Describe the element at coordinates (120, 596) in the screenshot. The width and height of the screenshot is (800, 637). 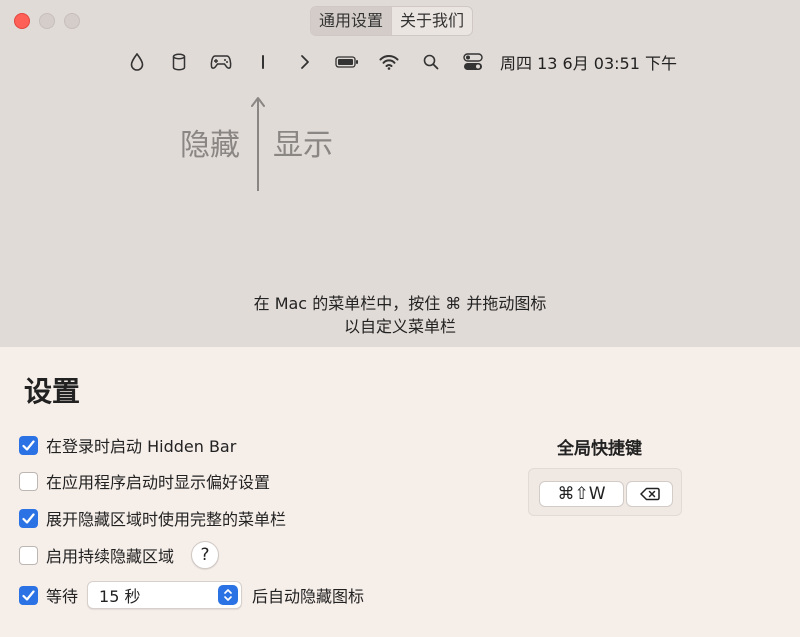
I see `select-value: 15 秒` at that location.